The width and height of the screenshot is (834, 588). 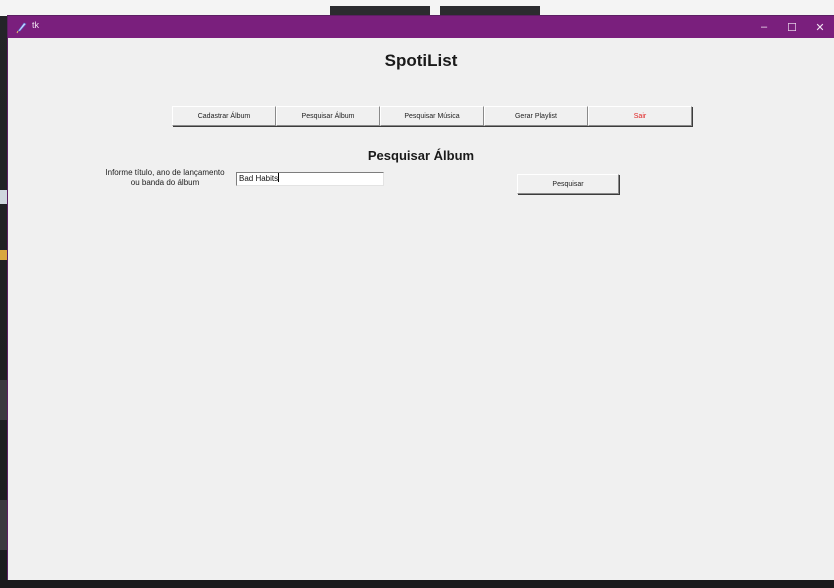 What do you see at coordinates (640, 116) in the screenshot?
I see `sair-button: Sair` at bounding box center [640, 116].